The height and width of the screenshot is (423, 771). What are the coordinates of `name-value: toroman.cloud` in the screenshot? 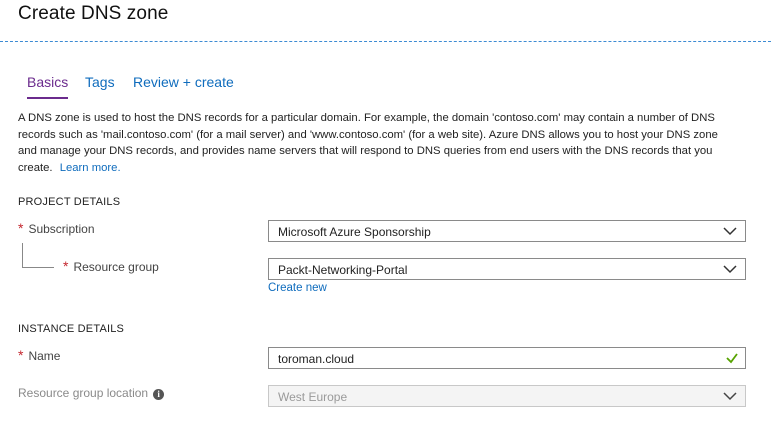 It's located at (316, 359).